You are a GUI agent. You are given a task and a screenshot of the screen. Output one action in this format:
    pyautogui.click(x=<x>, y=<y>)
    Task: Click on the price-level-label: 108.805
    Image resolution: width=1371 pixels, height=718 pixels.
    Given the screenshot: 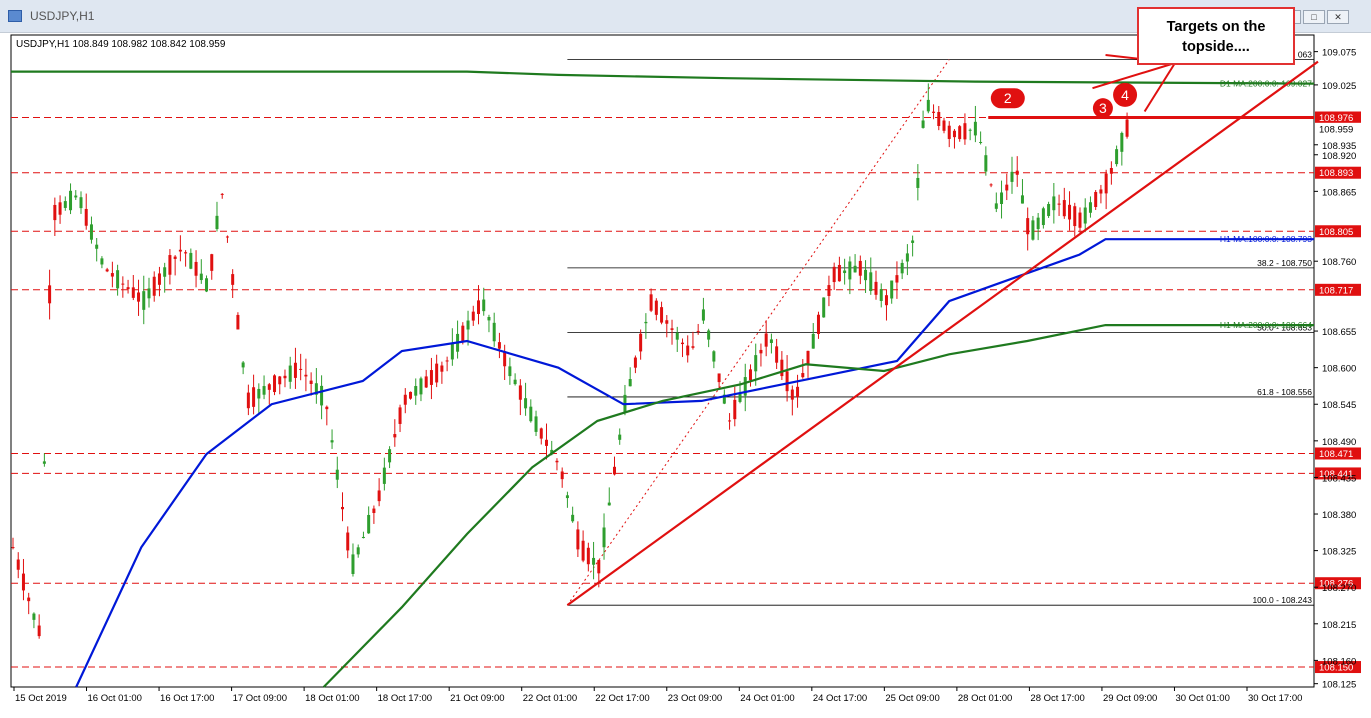 What is the action you would take?
    pyautogui.click(x=1336, y=232)
    